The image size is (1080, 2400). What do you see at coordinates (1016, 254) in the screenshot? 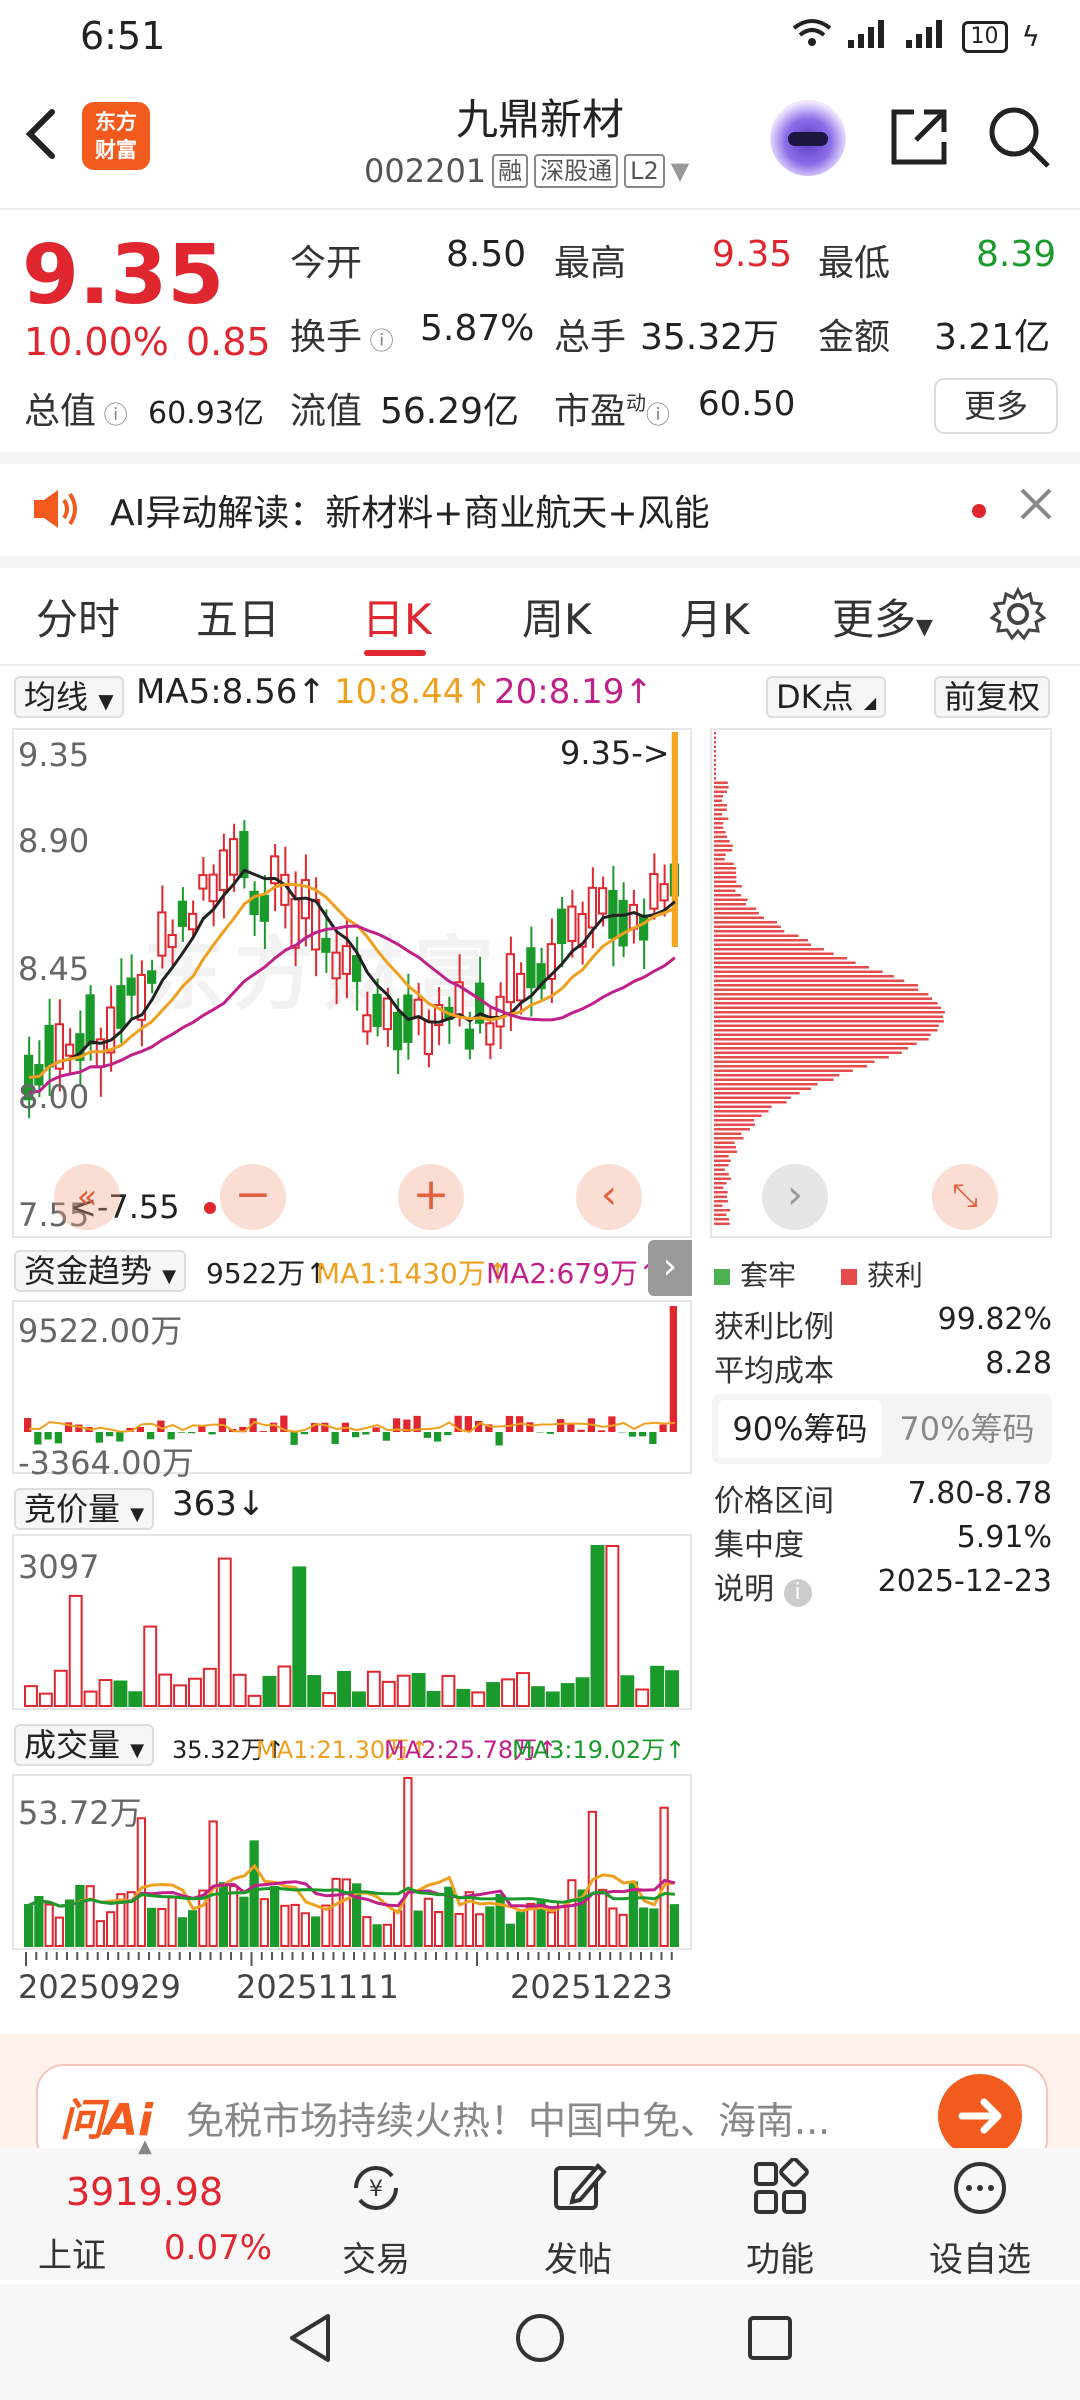
I see `low-value: 8.39` at bounding box center [1016, 254].